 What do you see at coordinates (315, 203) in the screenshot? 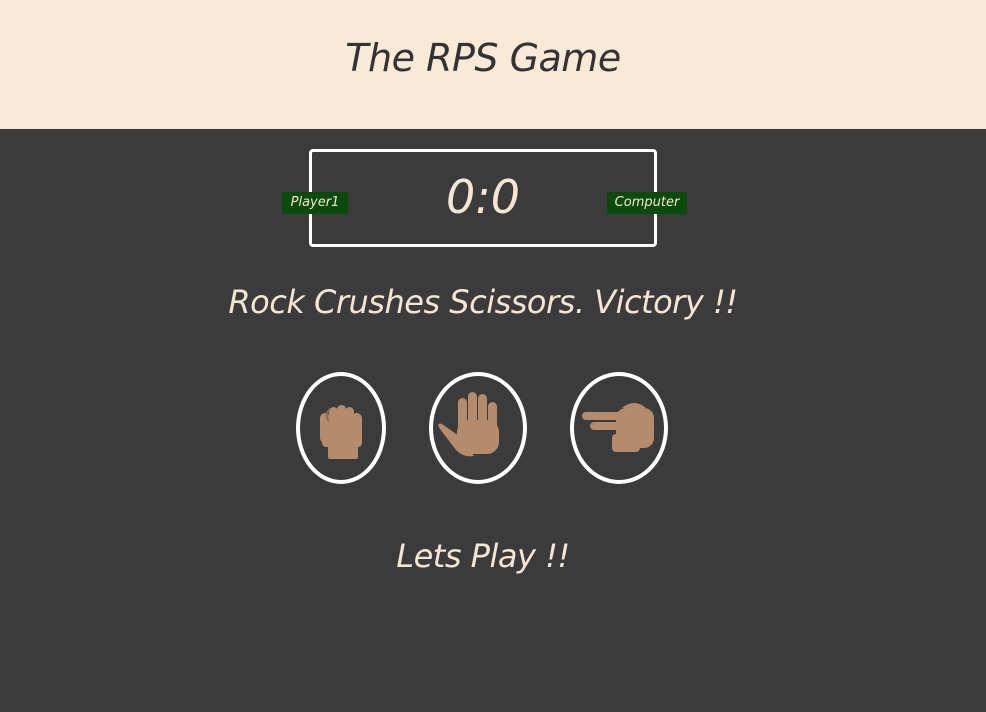
I see `user-badge: Player1` at bounding box center [315, 203].